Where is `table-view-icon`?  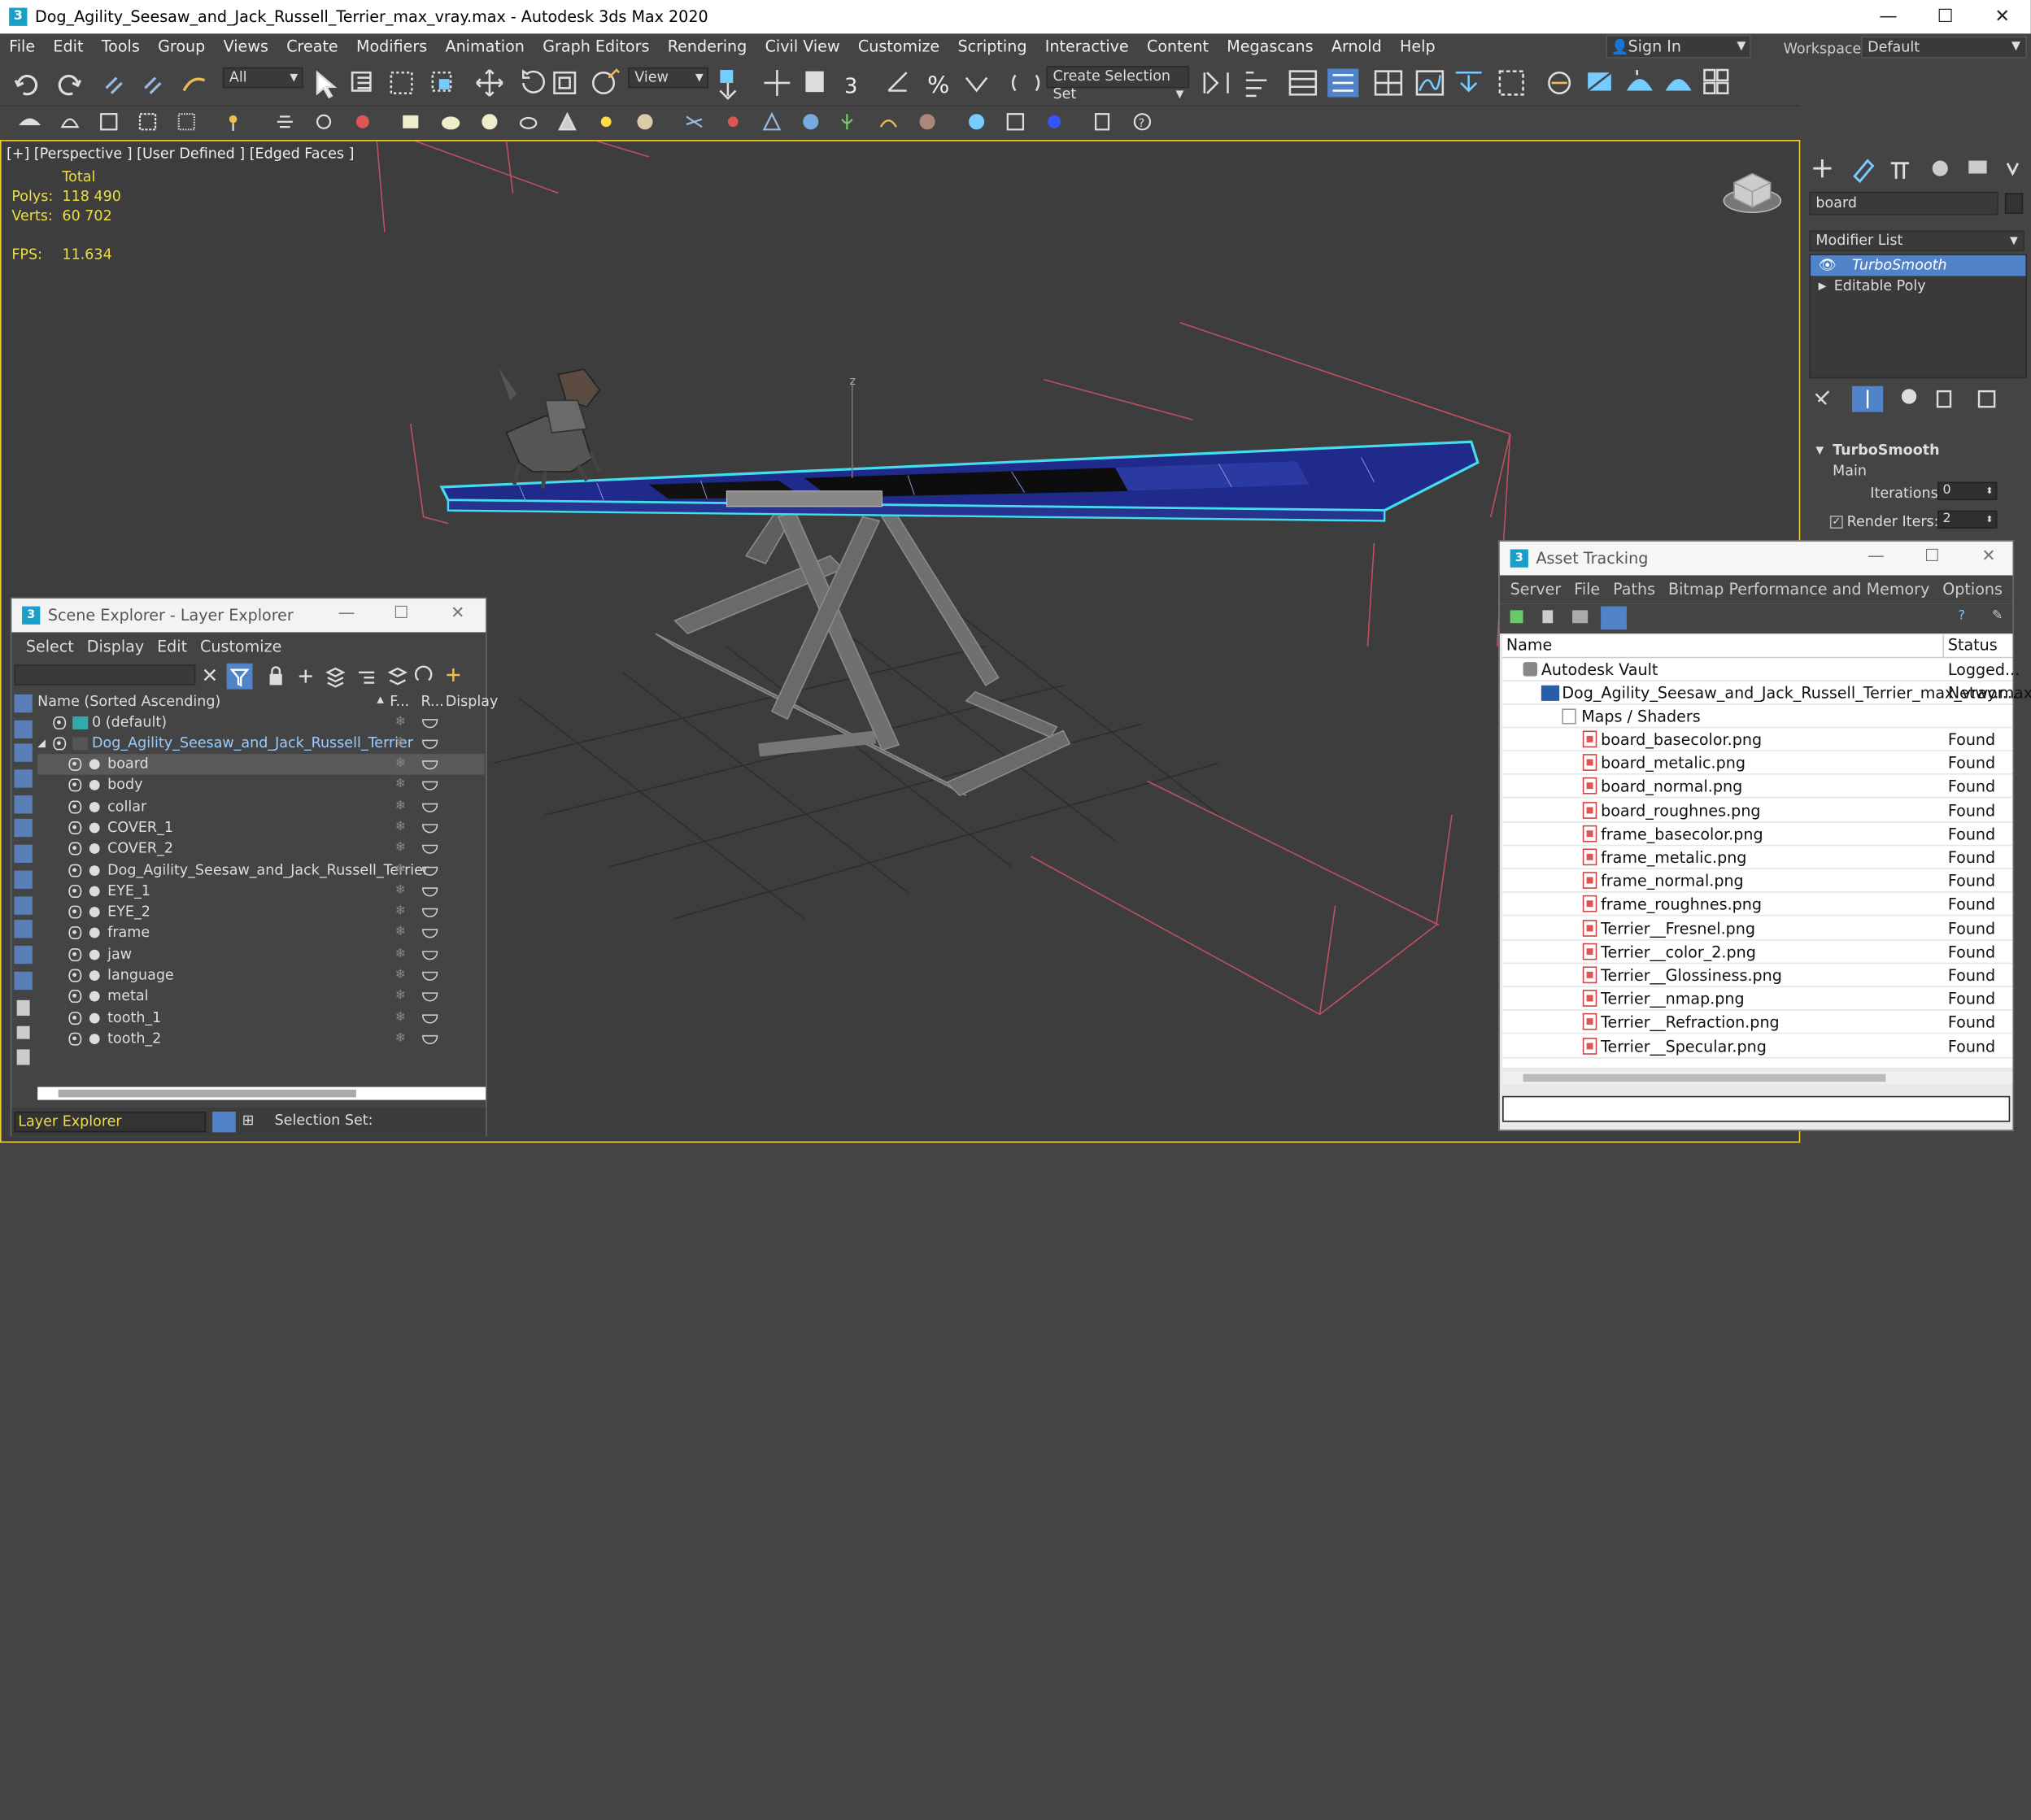
table-view-icon is located at coordinates (1580, 617).